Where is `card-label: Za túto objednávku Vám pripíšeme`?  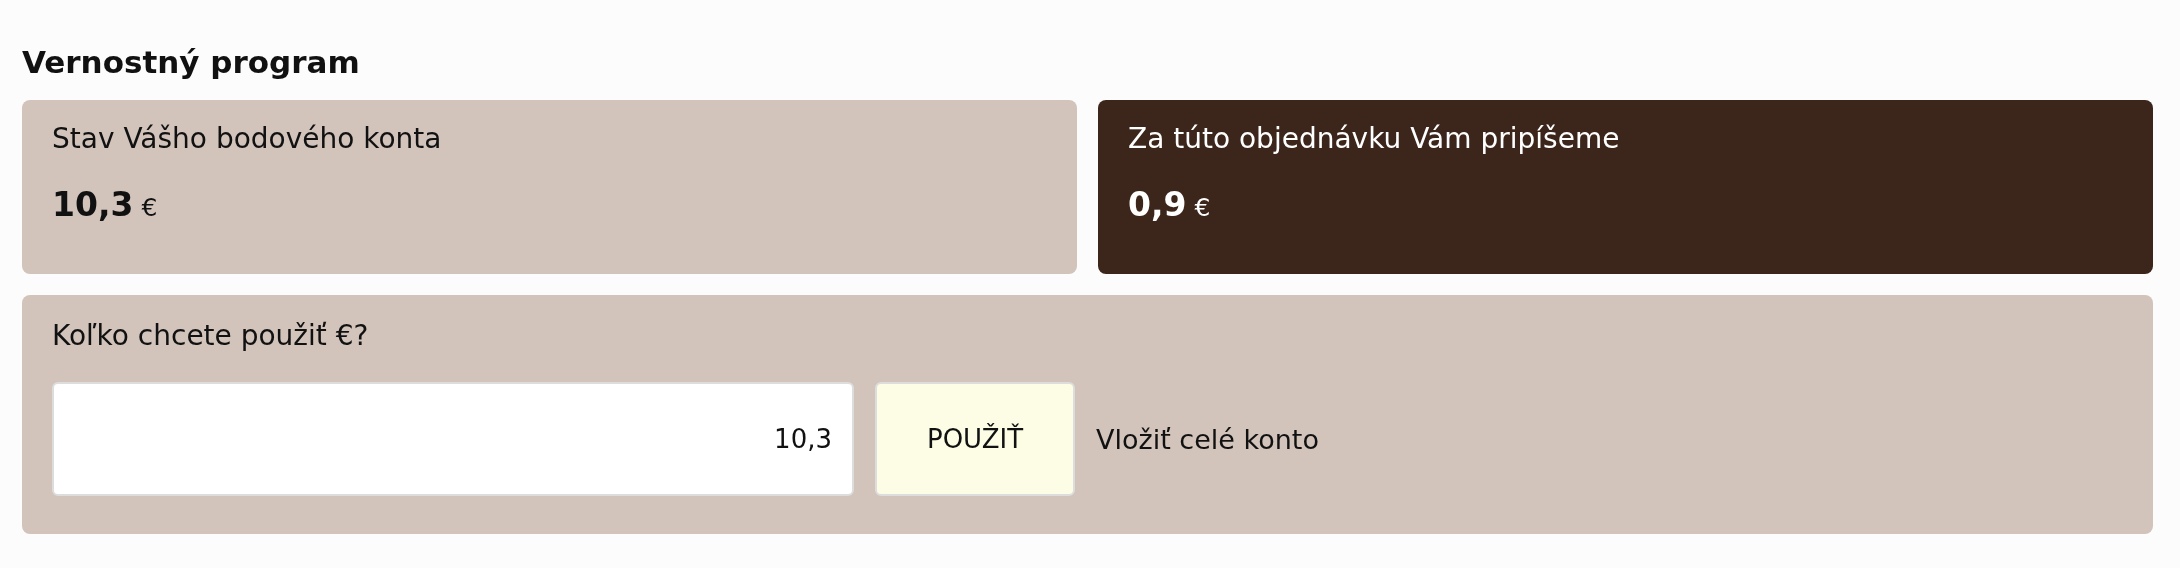 card-label: Za túto objednávku Vám pripíšeme is located at coordinates (1374, 138).